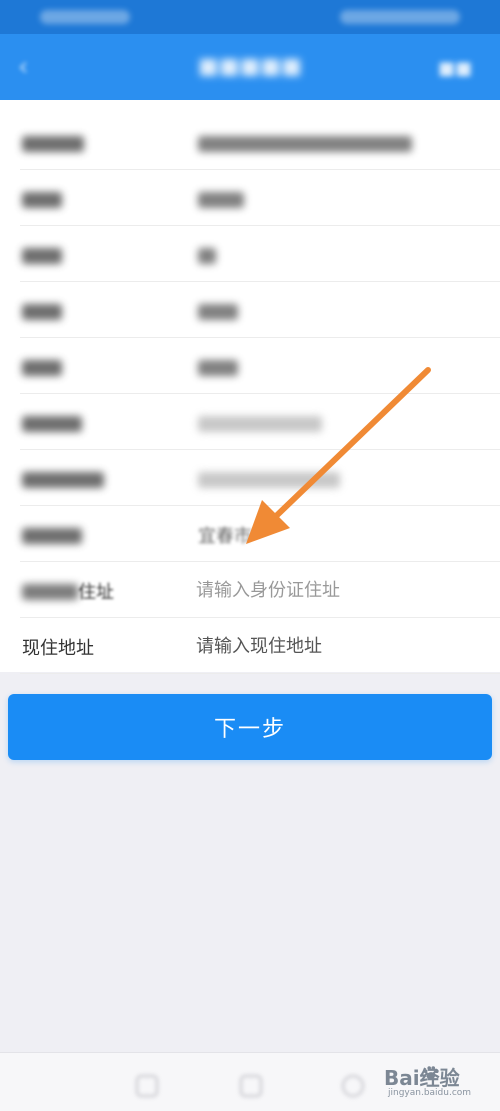 The image size is (500, 1111). I want to click on page-title: ■■■■■, so click(250, 66).